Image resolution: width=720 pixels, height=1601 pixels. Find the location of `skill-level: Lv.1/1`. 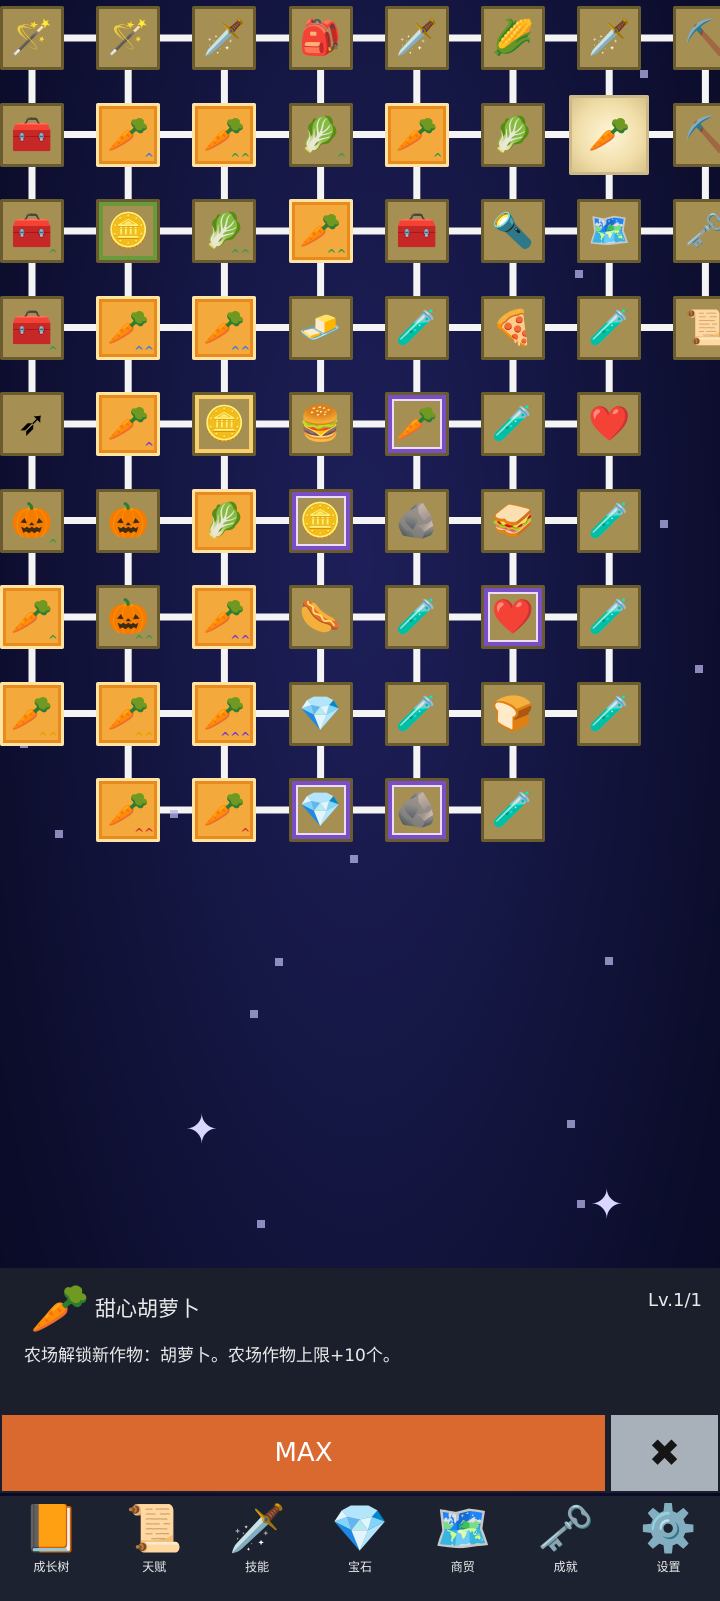

skill-level: Lv.1/1 is located at coordinates (675, 1300).